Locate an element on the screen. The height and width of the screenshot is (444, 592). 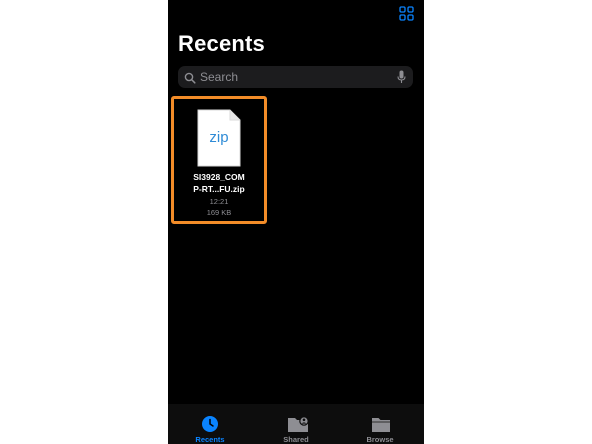
shared-folder-icon is located at coordinates (298, 424).